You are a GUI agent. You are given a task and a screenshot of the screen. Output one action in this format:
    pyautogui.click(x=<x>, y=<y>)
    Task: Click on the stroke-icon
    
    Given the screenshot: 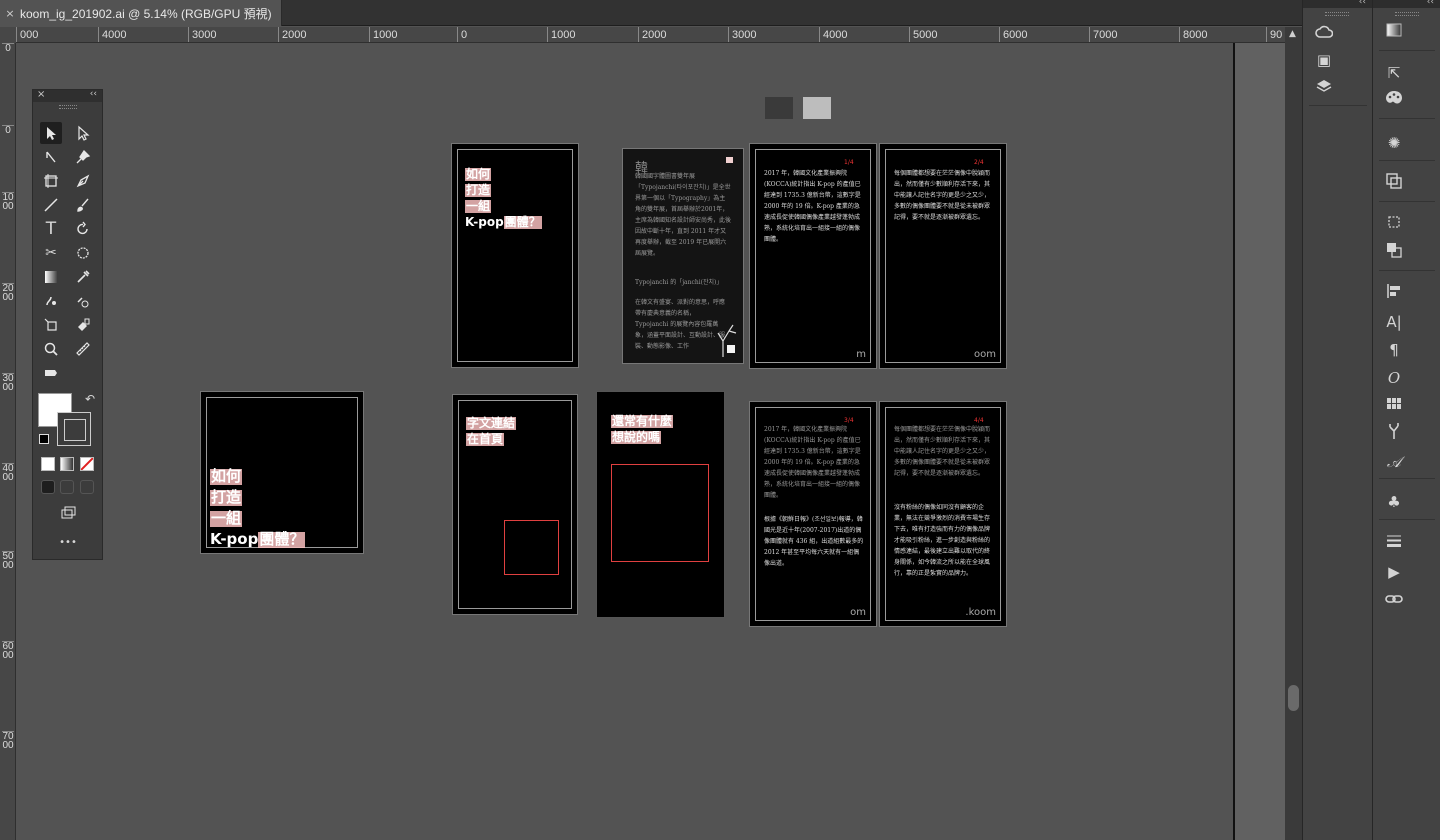 What is the action you would take?
    pyautogui.click(x=1394, y=543)
    